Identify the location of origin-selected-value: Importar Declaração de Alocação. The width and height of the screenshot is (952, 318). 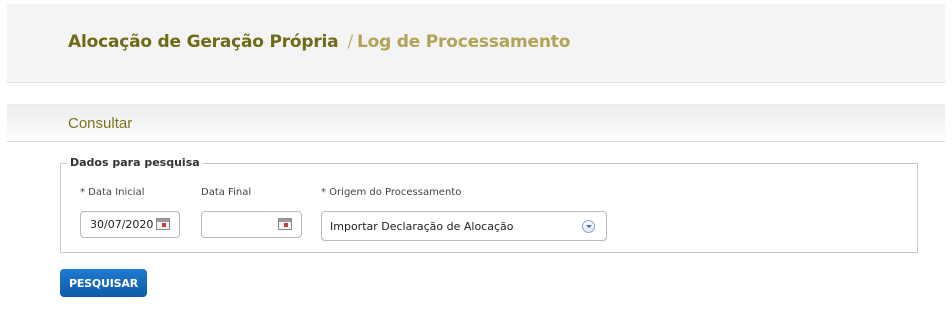
(422, 226).